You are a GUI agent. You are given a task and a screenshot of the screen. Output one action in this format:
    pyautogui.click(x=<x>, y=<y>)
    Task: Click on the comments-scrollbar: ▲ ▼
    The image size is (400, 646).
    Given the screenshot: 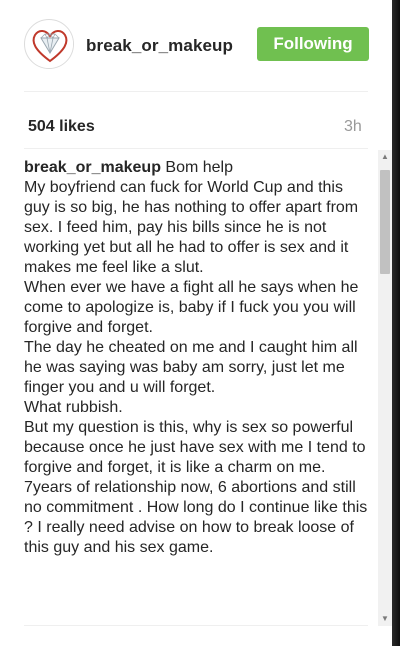 What is the action you would take?
    pyautogui.click(x=385, y=388)
    